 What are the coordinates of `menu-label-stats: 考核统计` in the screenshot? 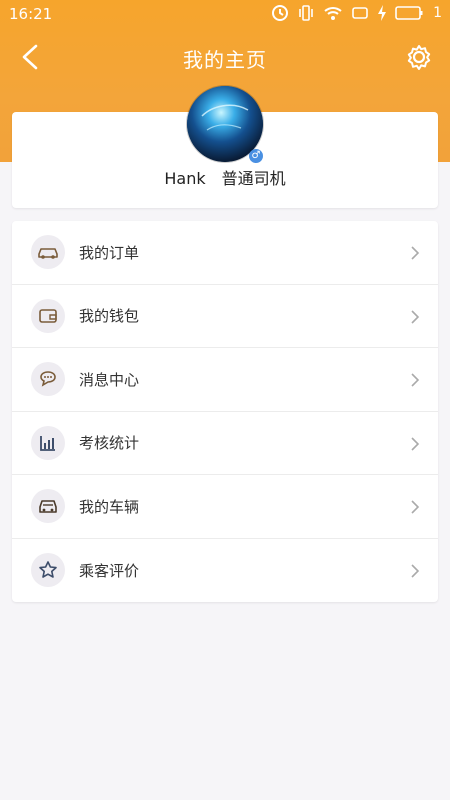 It's located at (109, 443).